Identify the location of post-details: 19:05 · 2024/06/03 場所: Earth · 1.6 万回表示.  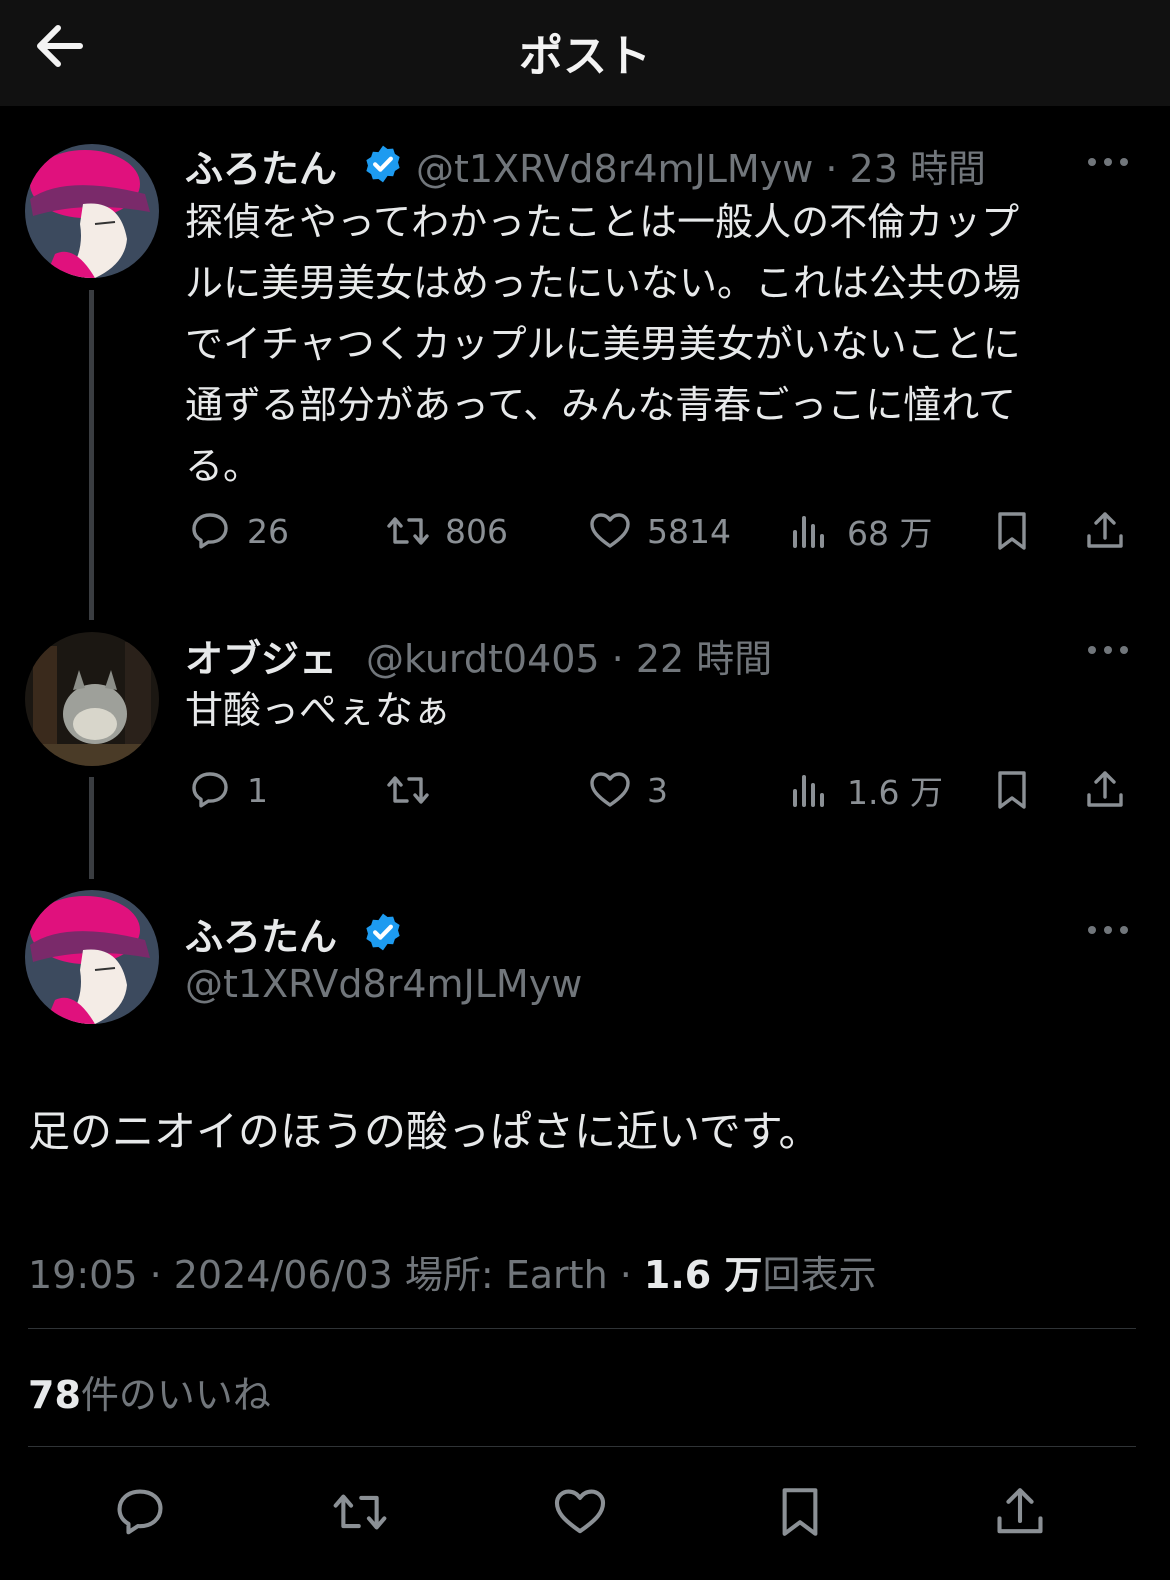
(452, 1271).